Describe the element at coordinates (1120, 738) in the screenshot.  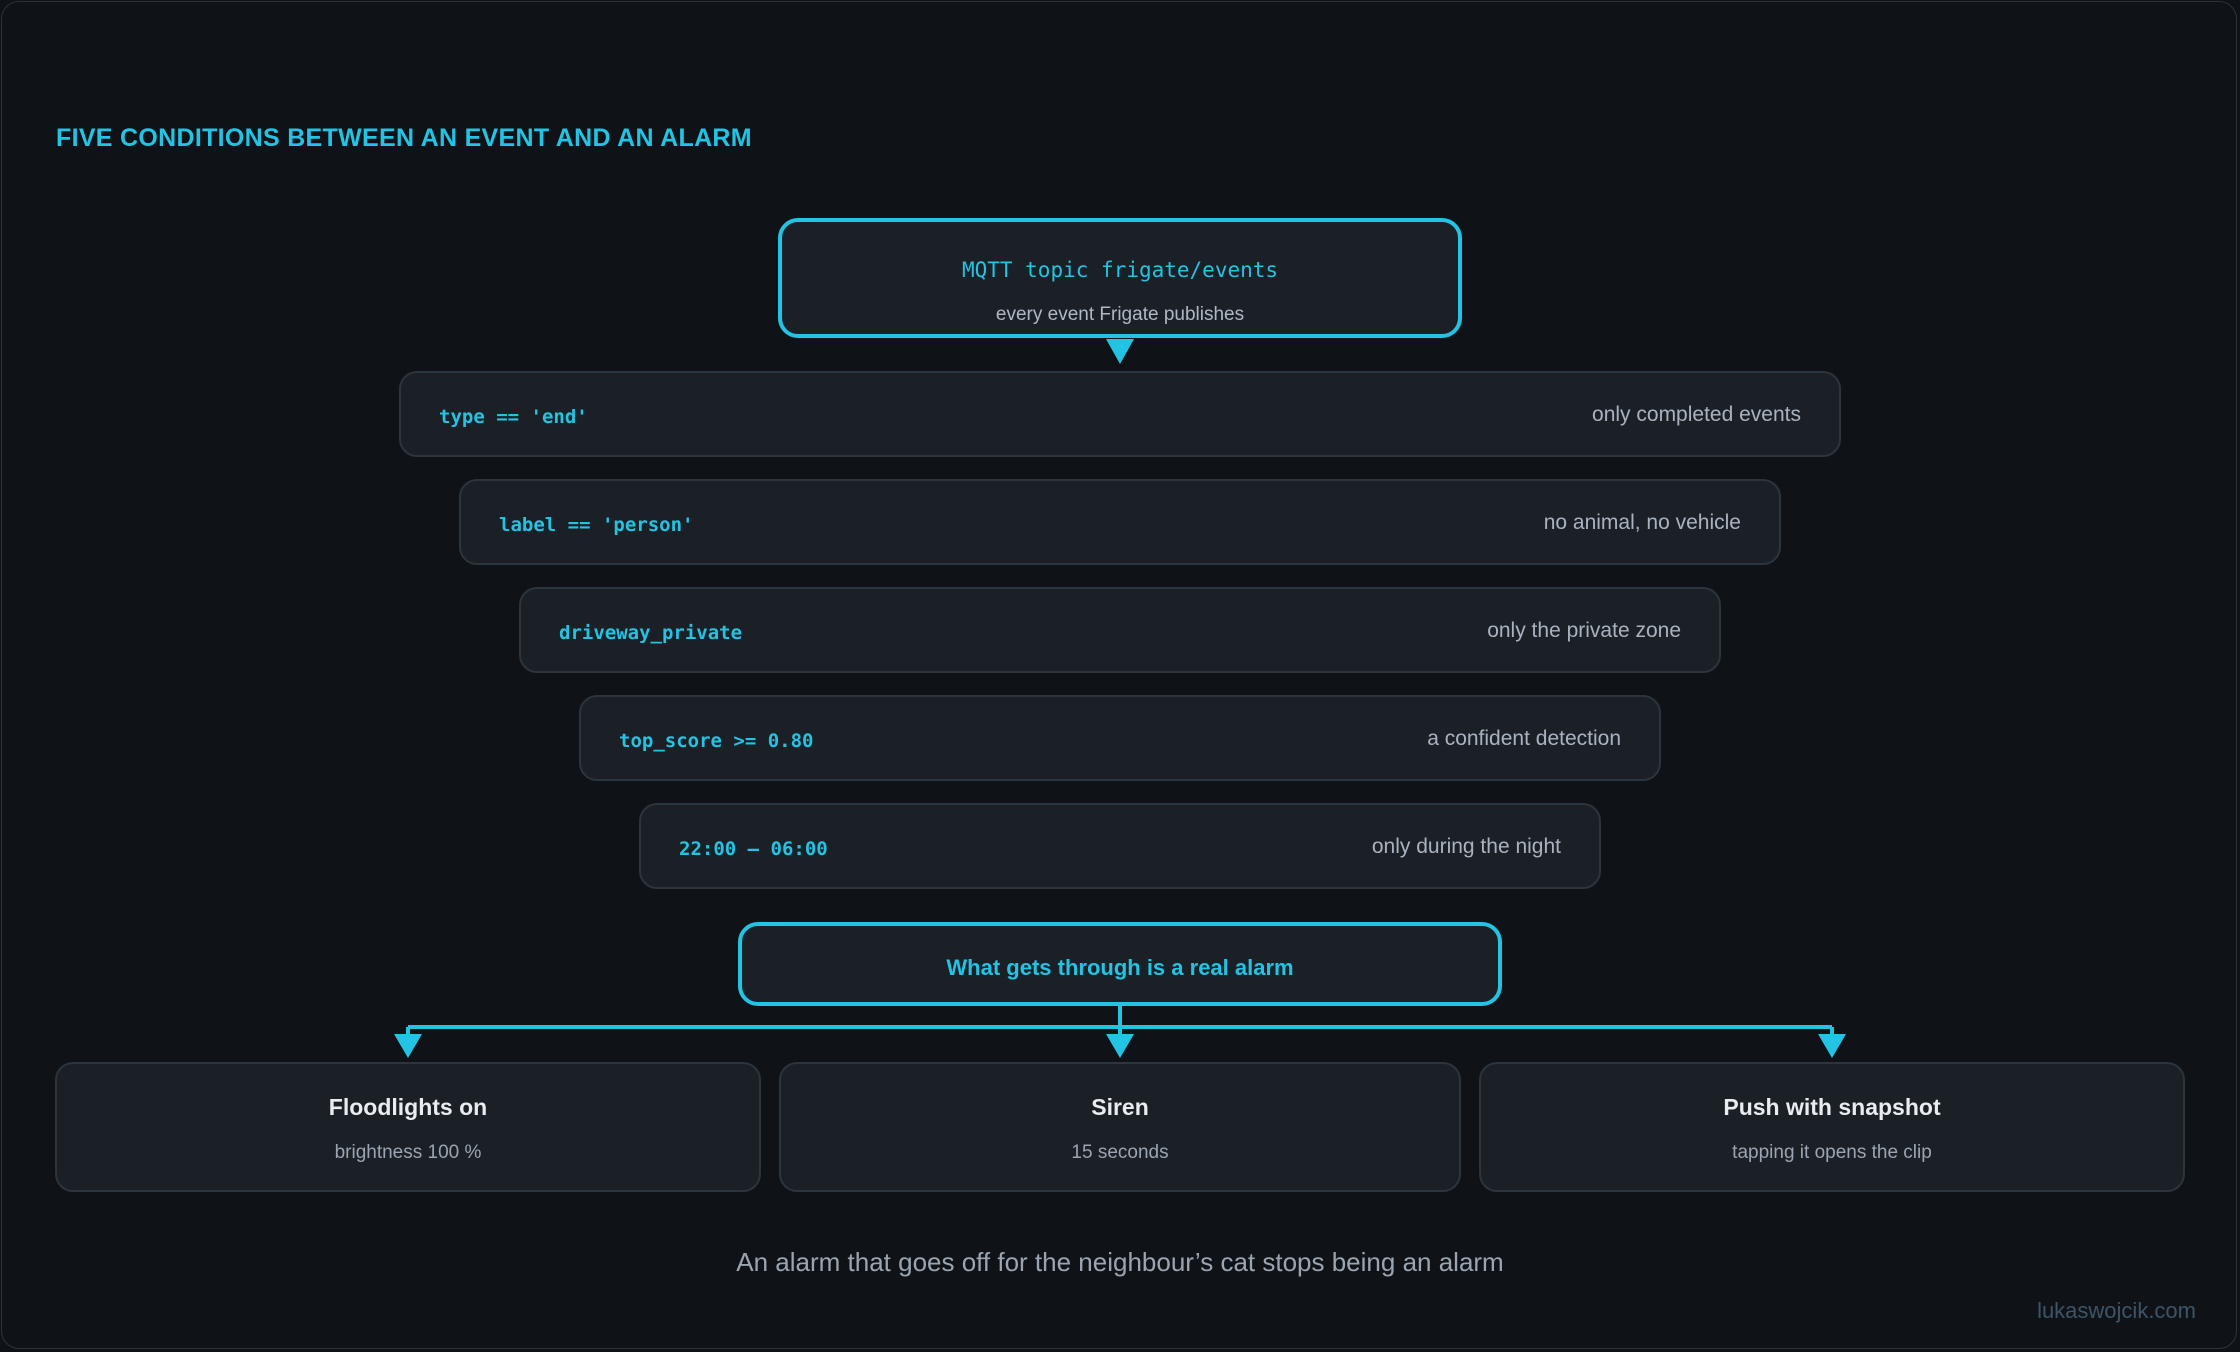
I see `condition-score: top_score >= 0.80 a confident detection` at that location.